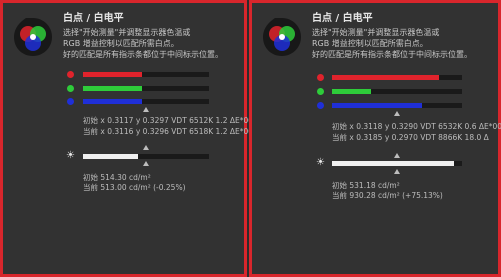 Image resolution: width=501 pixels, height=277 pixels. What do you see at coordinates (168, 131) in the screenshot?
I see `whitepoint-current: 当前 x 0.3116 y 0.3296 VDT 6518K 1.2 ΔE*00` at bounding box center [168, 131].